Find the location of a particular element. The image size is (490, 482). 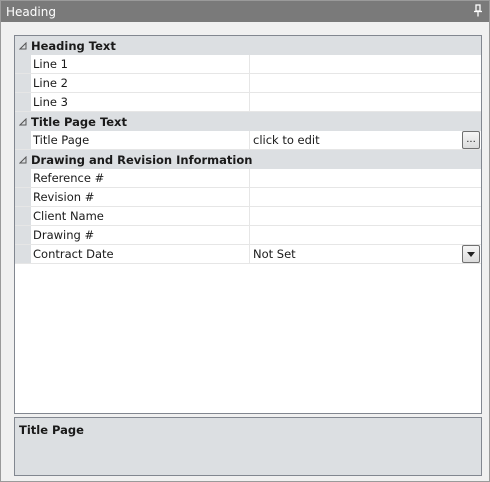

pin-icon is located at coordinates (478, 10).